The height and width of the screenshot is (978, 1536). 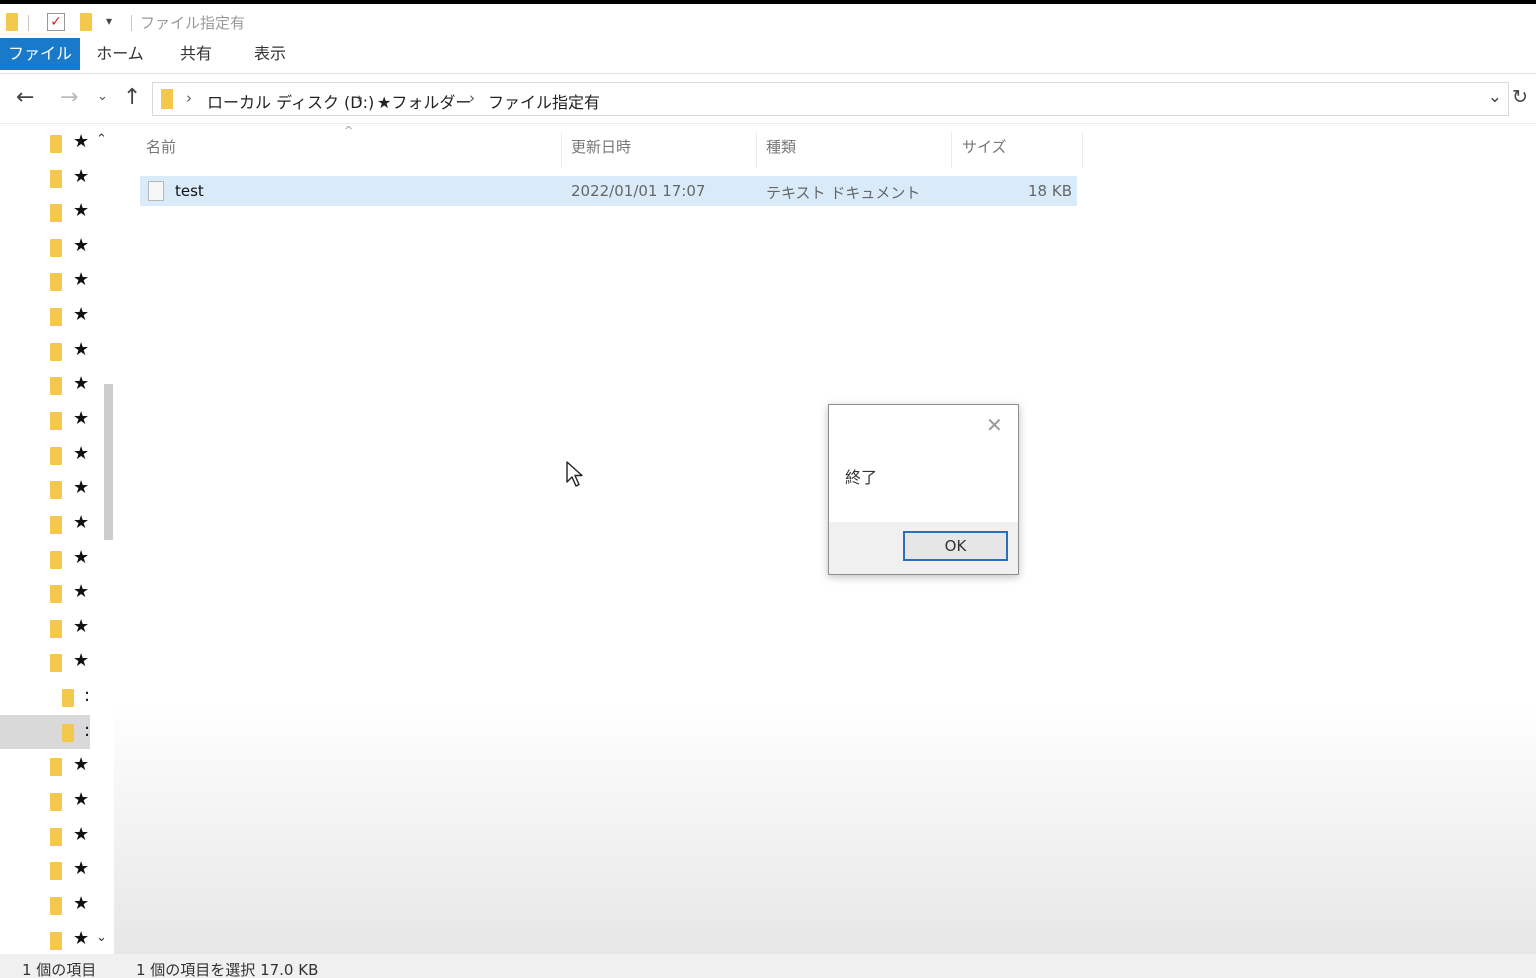 I want to click on up-arrow-icon: ↑, so click(x=132, y=98).